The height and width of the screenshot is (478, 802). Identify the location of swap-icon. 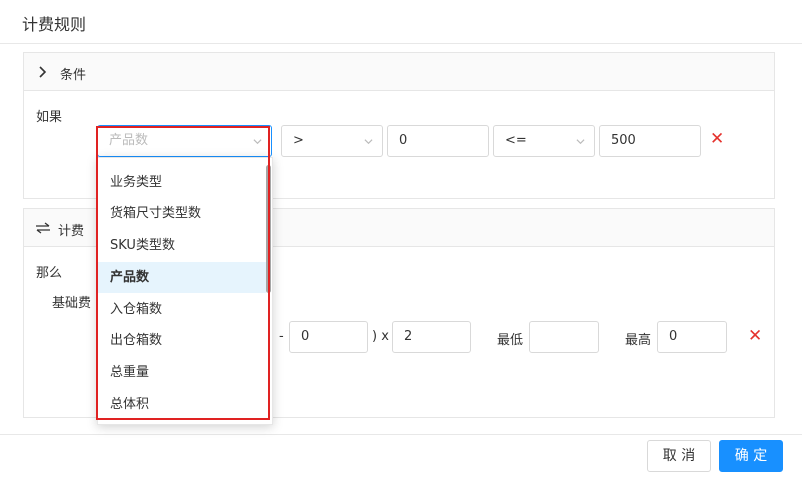
(43, 228).